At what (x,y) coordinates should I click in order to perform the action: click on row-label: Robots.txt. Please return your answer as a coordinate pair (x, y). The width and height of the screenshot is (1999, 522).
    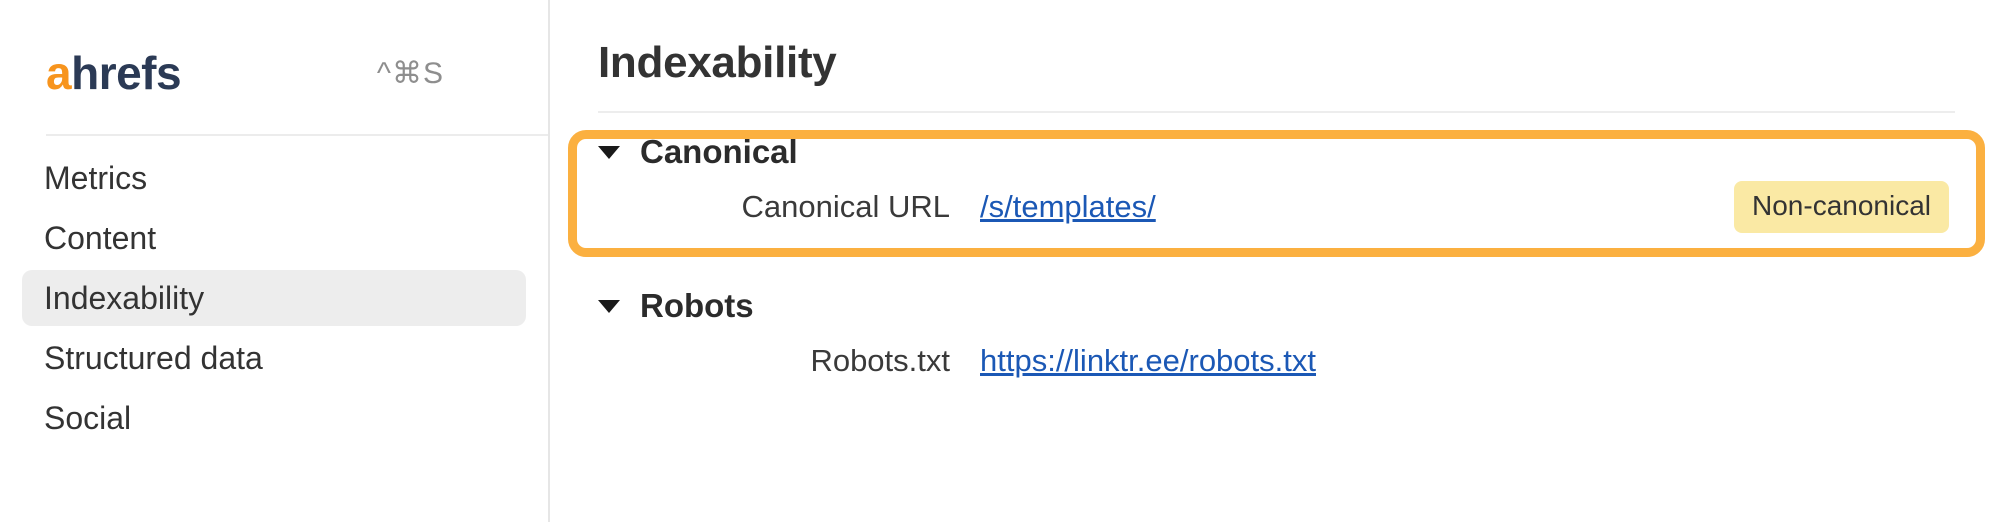
    Looking at the image, I should click on (880, 360).